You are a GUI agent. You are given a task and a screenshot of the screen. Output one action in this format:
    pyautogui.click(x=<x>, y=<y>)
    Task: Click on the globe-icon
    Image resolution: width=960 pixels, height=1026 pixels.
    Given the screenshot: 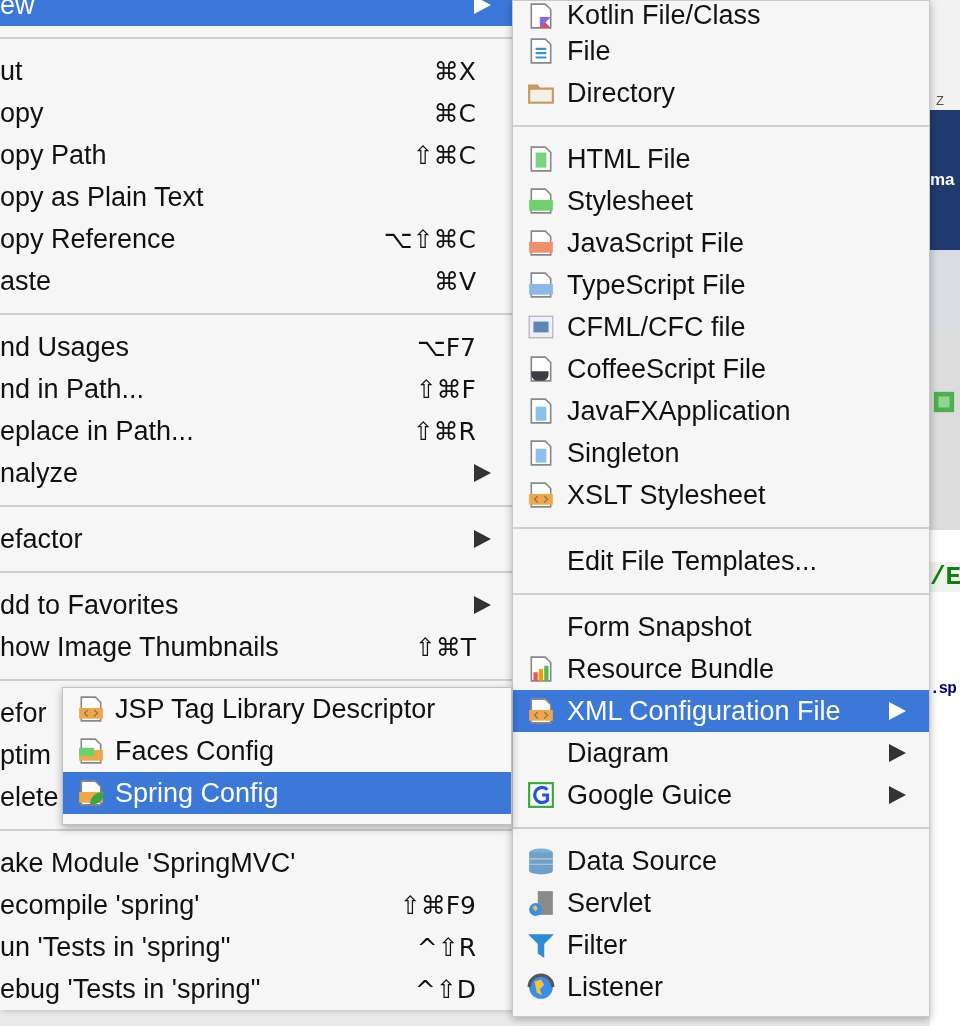 What is the action you would take?
    pyautogui.click(x=541, y=987)
    